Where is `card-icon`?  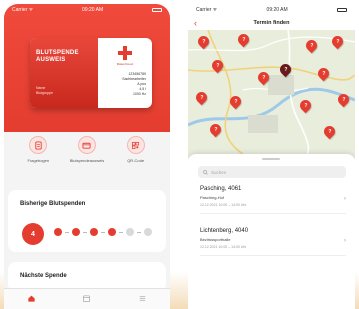 card-icon is located at coordinates (86, 145).